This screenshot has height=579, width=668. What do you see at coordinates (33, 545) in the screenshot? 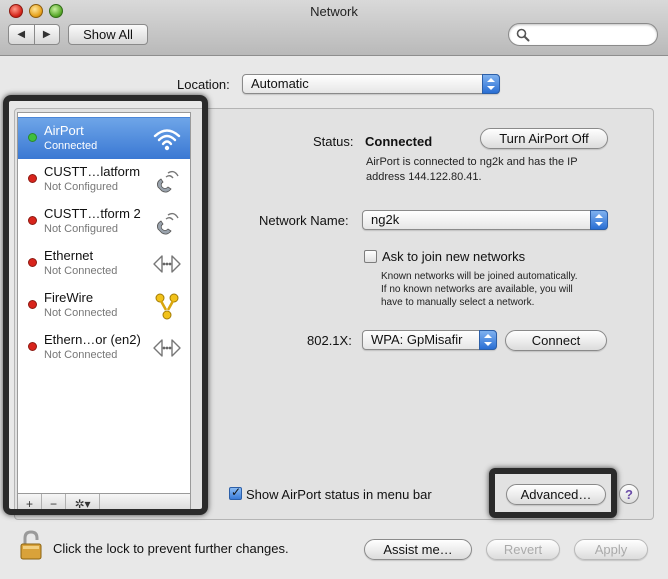
I see `lock-icon` at bounding box center [33, 545].